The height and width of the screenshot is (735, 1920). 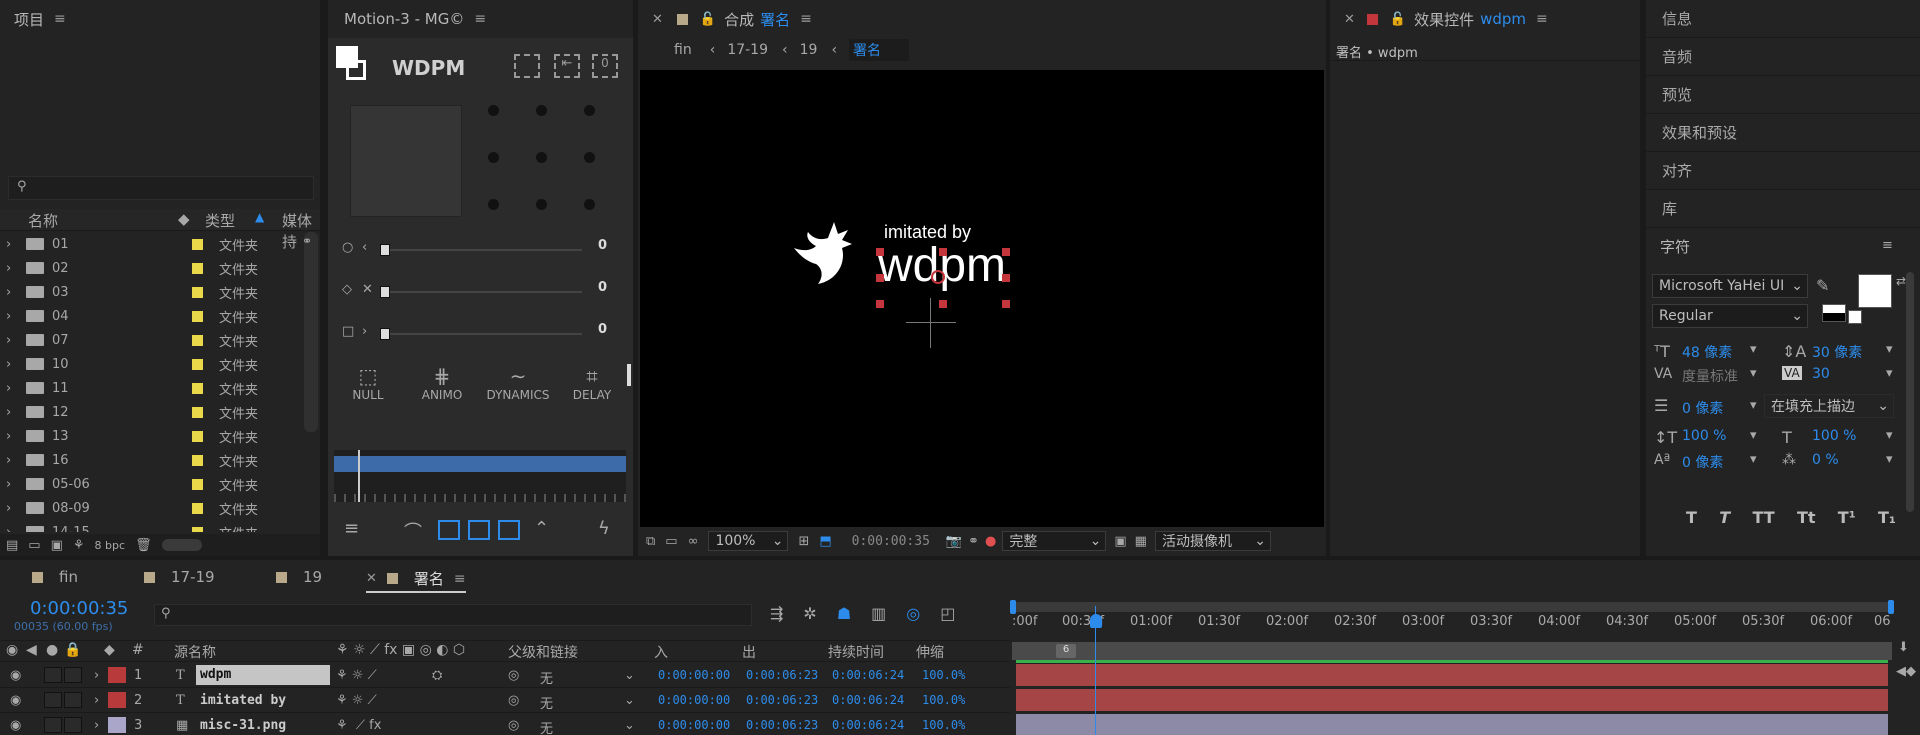 I want to click on layer-name: imitated by, so click(x=243, y=700).